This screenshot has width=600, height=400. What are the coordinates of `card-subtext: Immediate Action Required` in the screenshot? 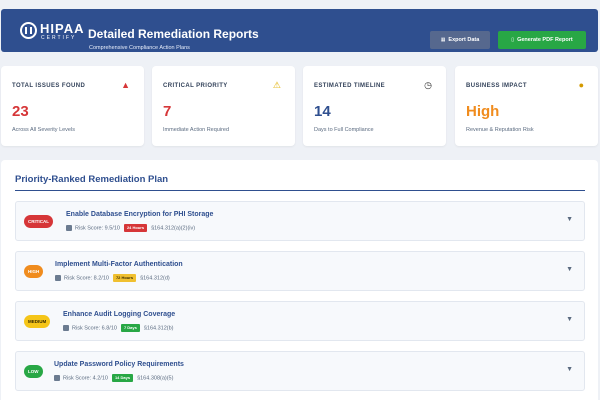 It's located at (196, 130).